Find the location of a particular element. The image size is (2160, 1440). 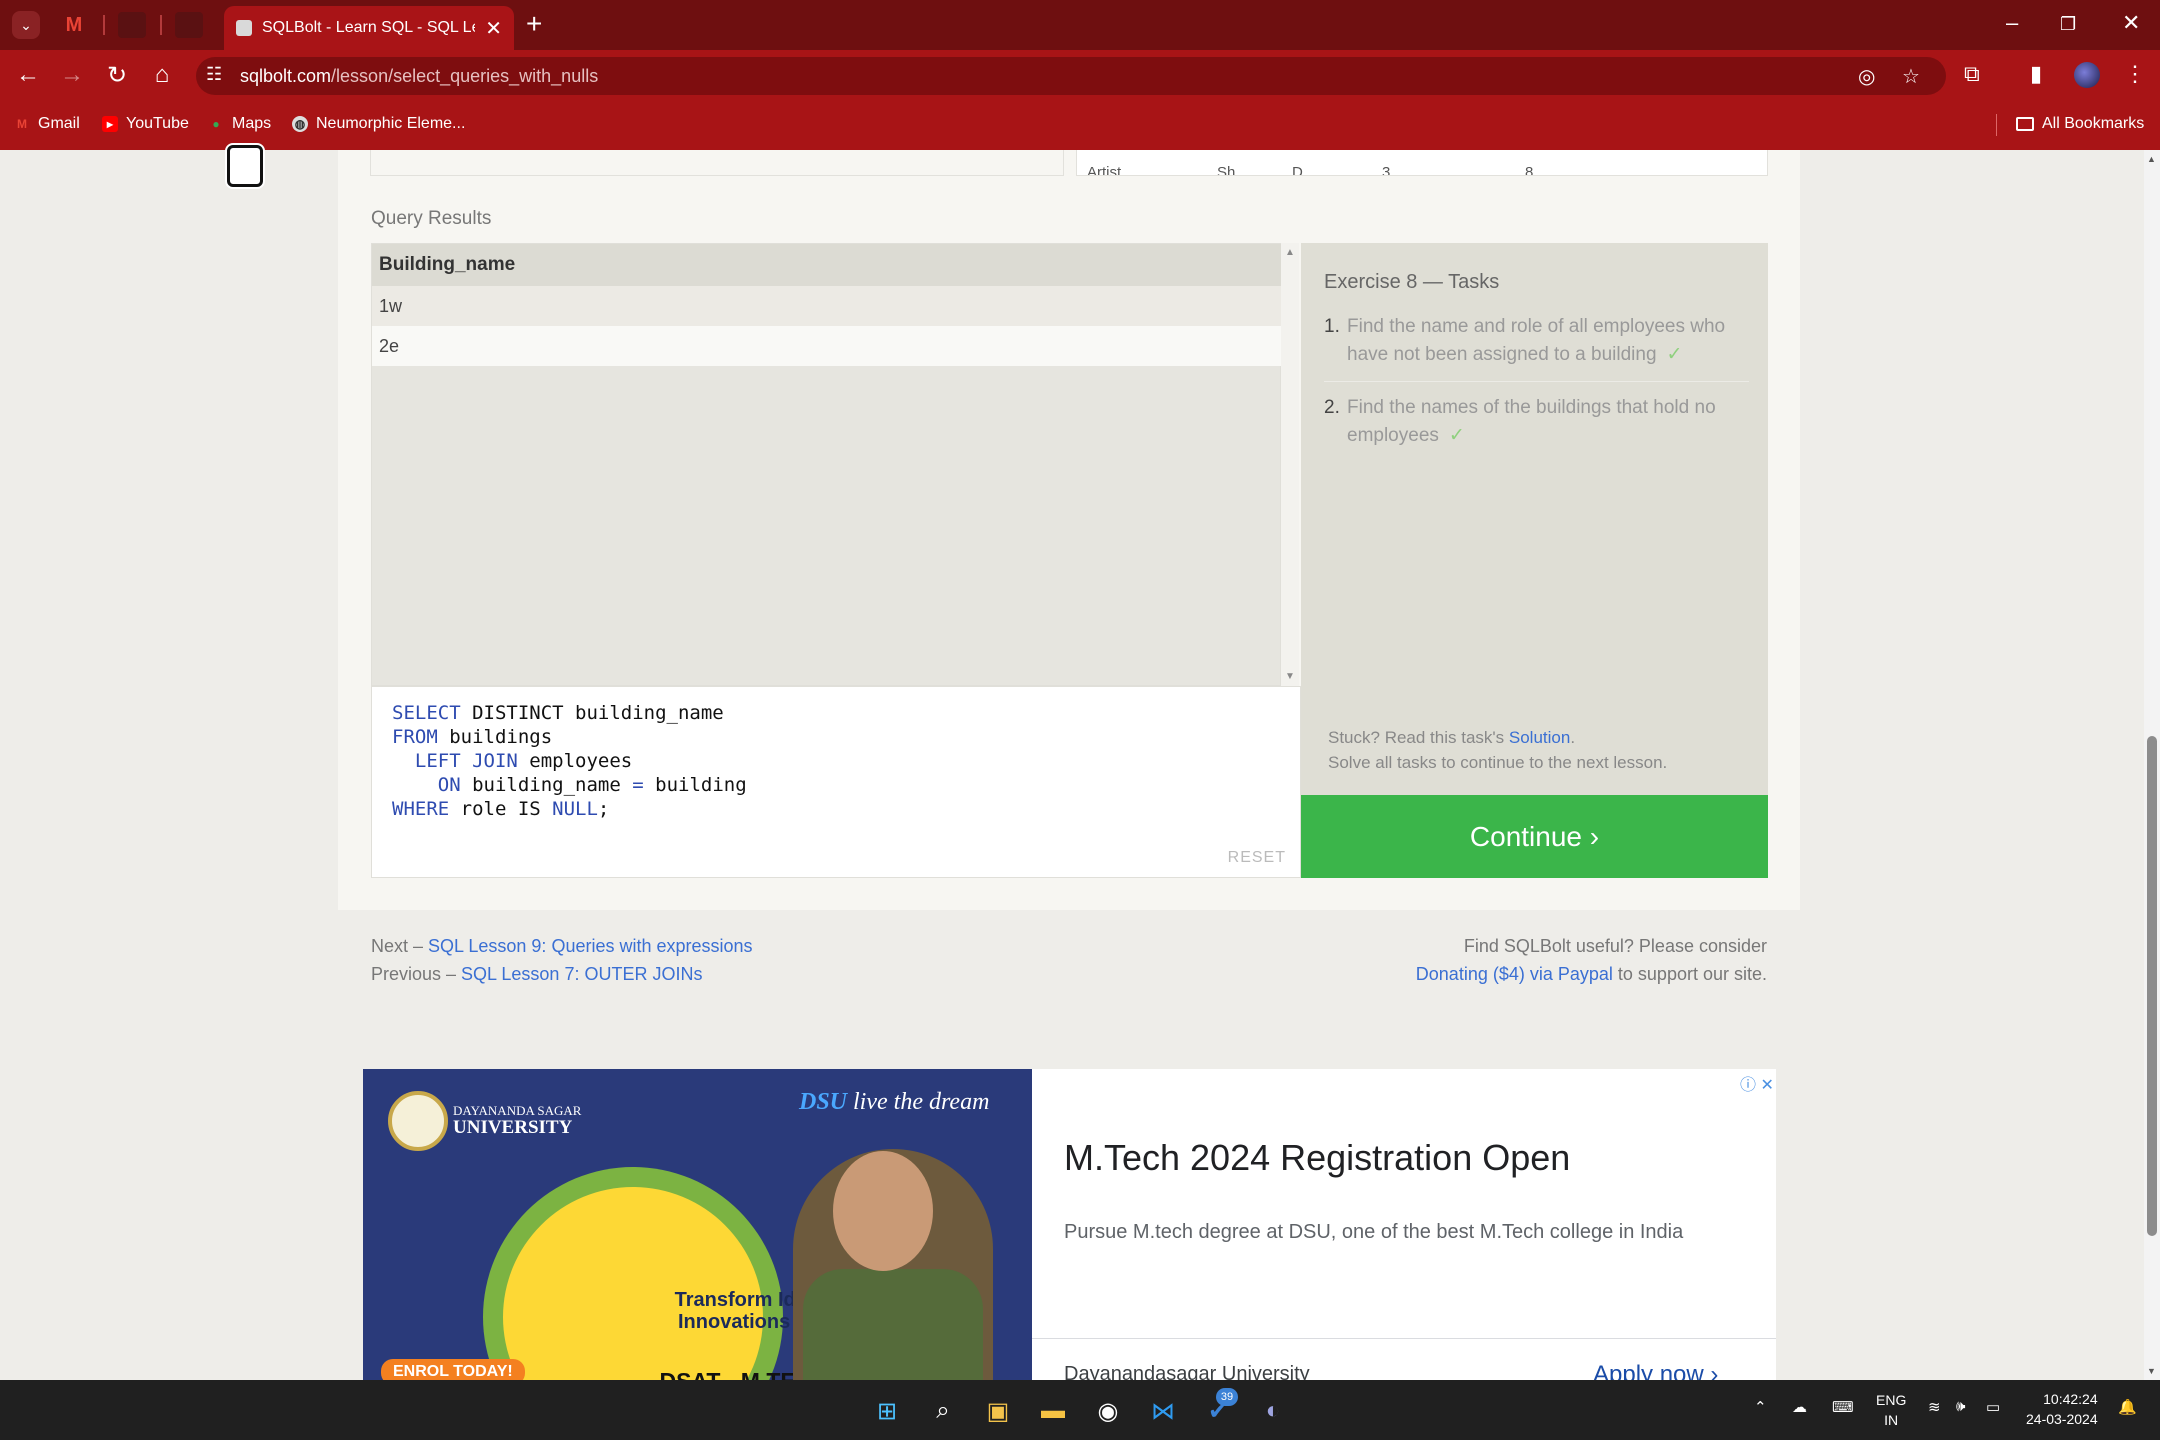

bookmark-maps: ● Maps is located at coordinates (239, 124).